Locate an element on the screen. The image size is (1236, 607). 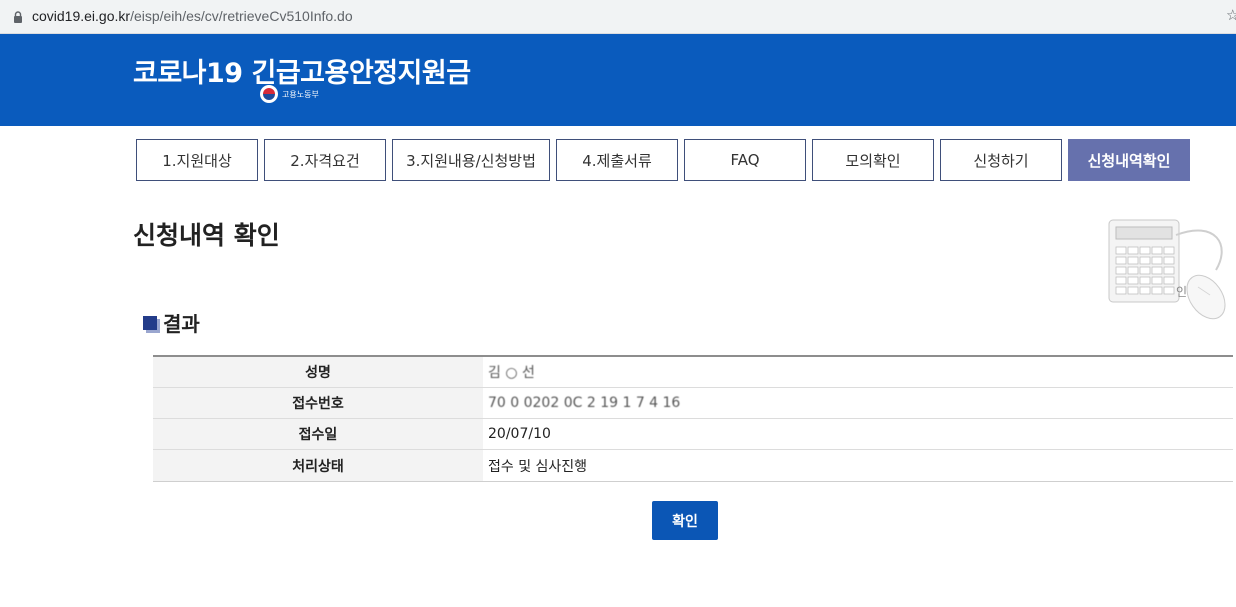
tab-apply: 신청하기 is located at coordinates (1001, 160).